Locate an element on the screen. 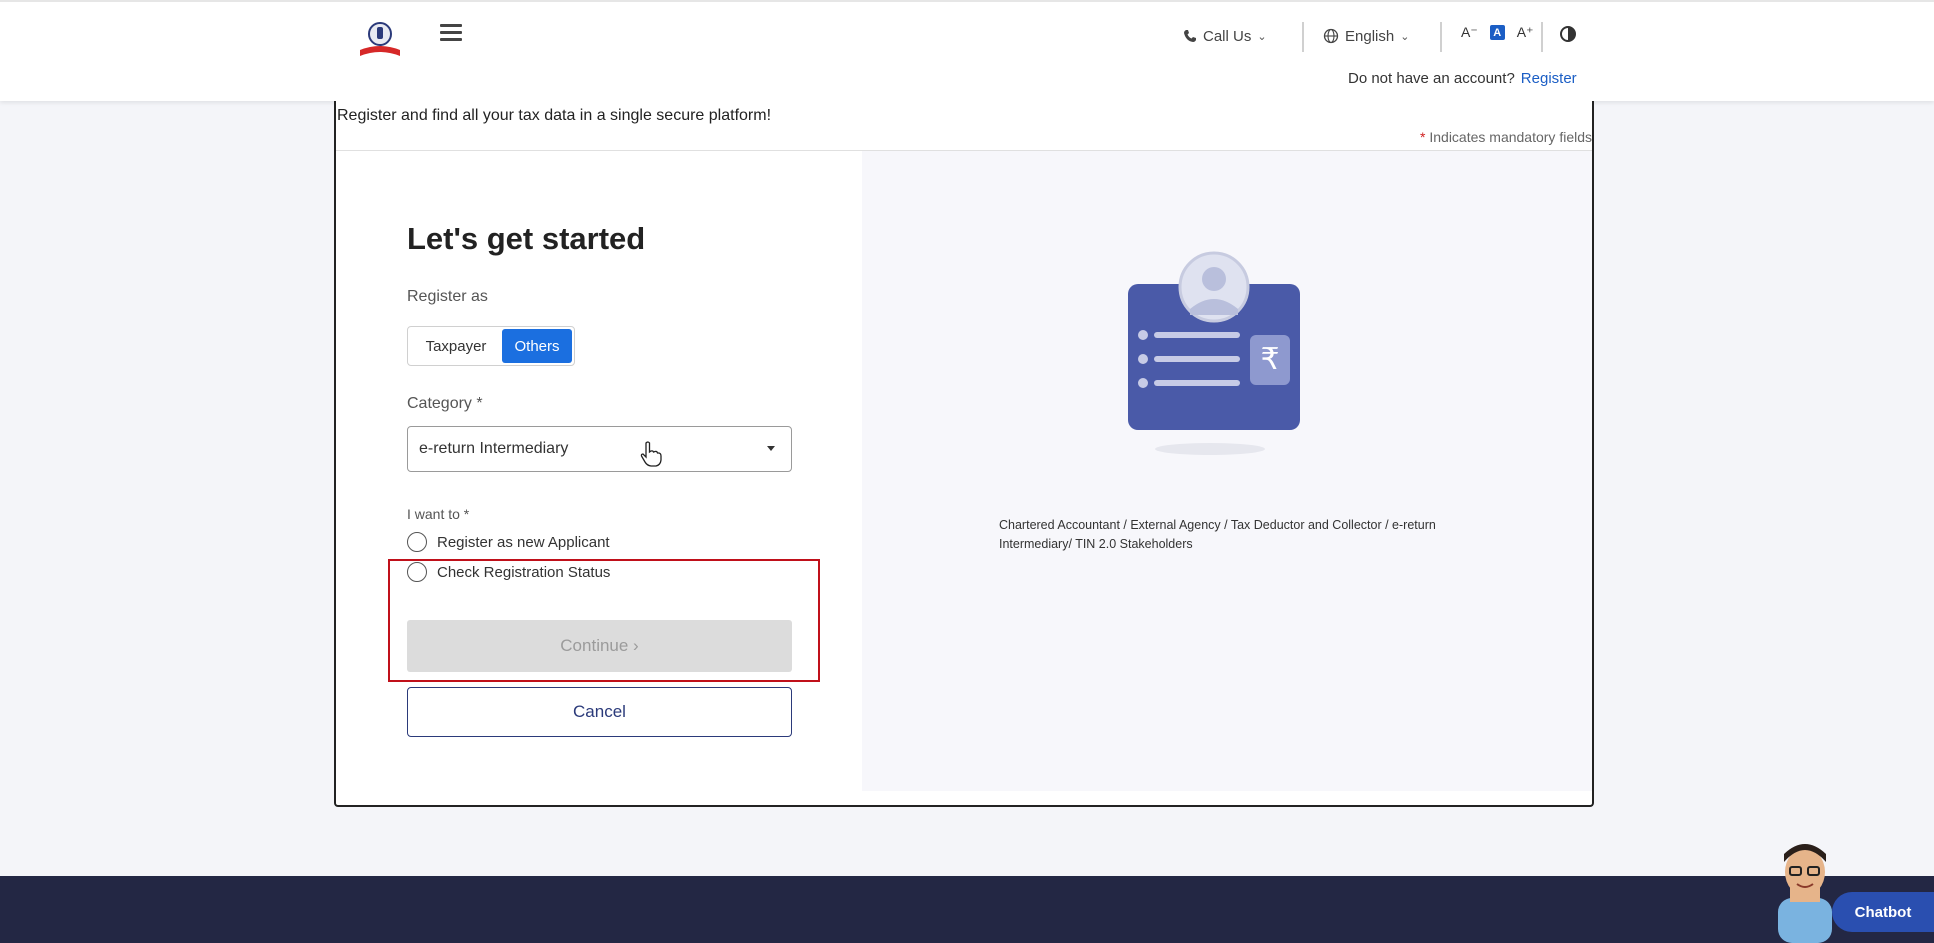 The image size is (1934, 943). globe-icon is located at coordinates (1331, 36).